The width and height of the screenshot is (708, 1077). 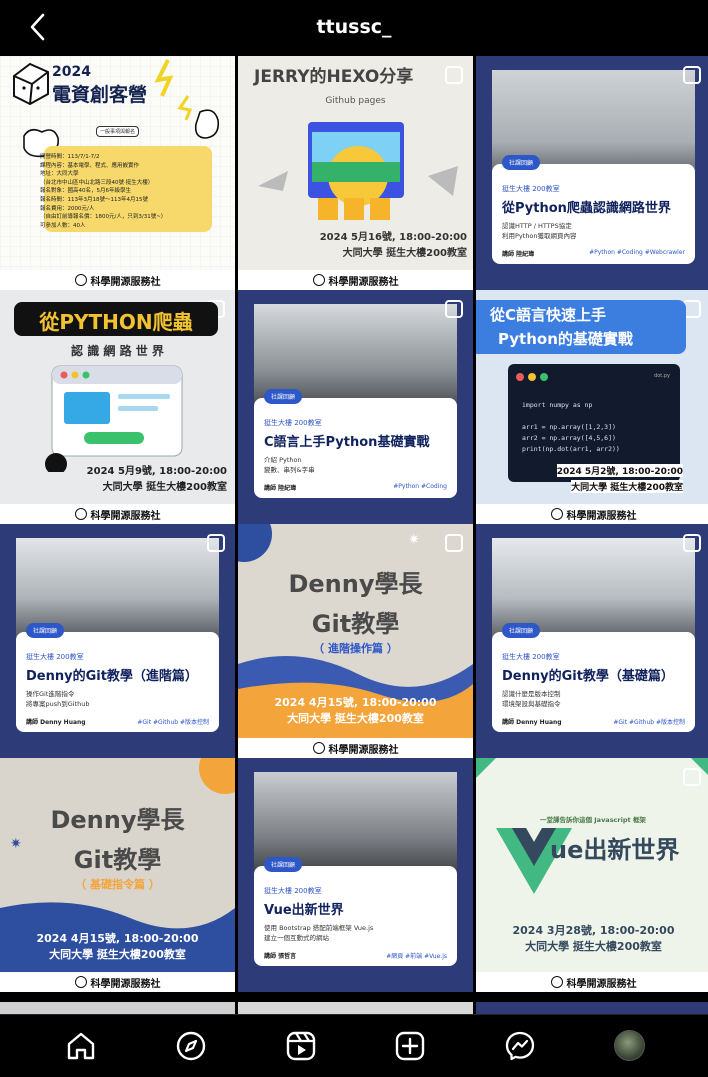 I want to click on tile2-title: JERRY的HEXO分享, so click(x=334, y=77).